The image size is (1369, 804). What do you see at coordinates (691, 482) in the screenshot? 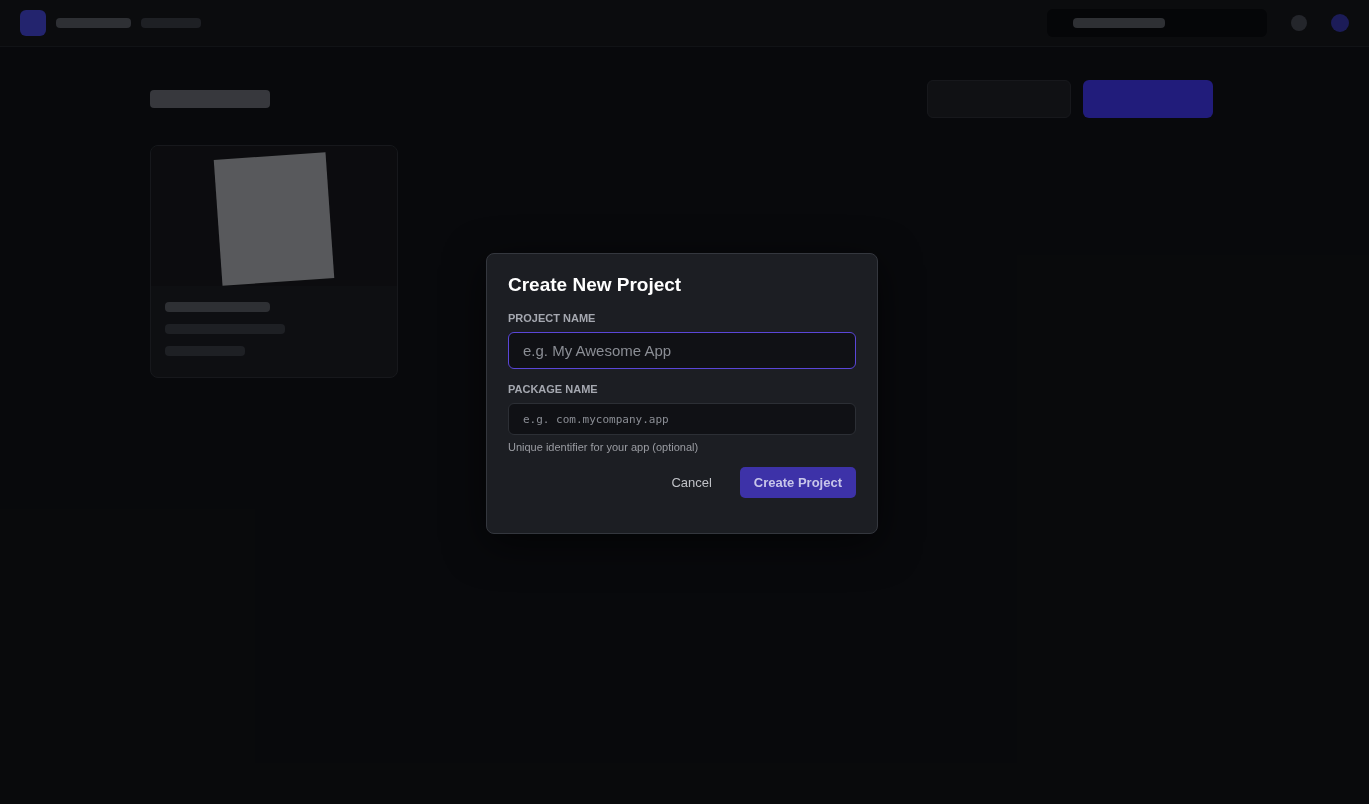
I see `dialog-button: Cancel` at bounding box center [691, 482].